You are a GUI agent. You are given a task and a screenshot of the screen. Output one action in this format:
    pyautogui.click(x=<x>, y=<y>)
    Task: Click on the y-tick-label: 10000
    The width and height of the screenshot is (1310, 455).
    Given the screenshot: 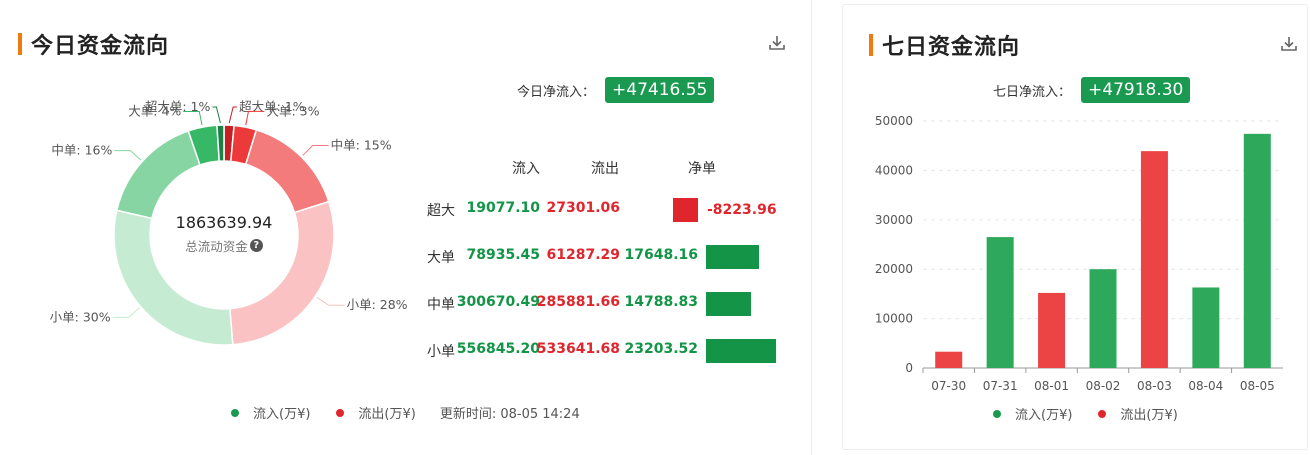 What is the action you would take?
    pyautogui.click(x=894, y=319)
    